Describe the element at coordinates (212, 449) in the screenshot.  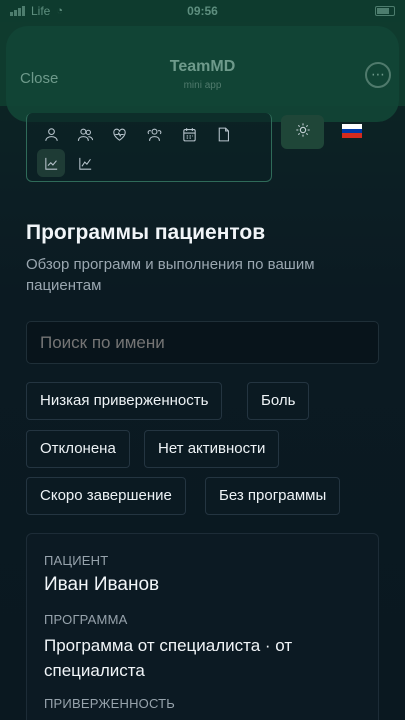
I see `filter-chip-no-activity: Нет активности` at that location.